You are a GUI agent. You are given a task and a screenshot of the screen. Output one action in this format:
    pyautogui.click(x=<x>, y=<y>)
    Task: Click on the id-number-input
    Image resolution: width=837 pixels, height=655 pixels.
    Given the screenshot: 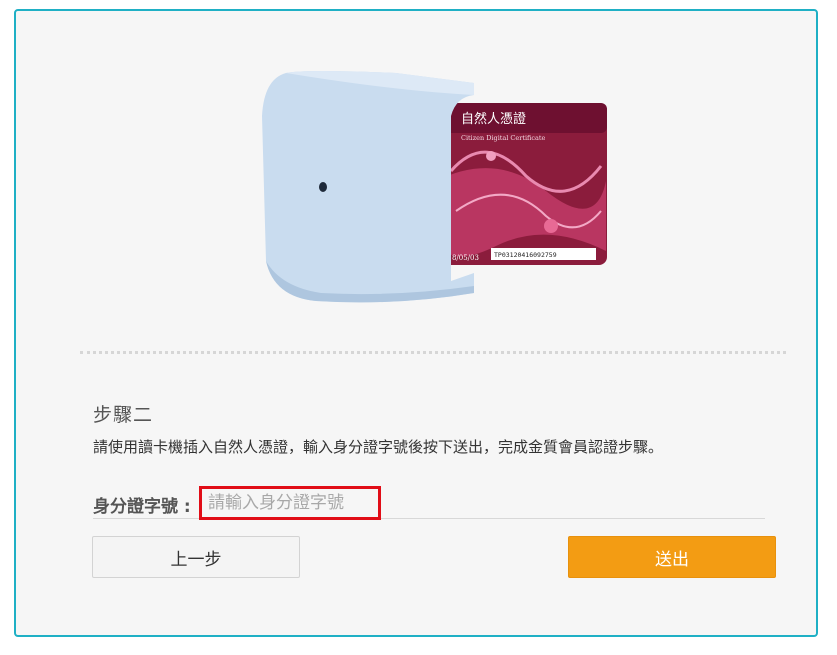 What is the action you would take?
    pyautogui.click(x=290, y=503)
    